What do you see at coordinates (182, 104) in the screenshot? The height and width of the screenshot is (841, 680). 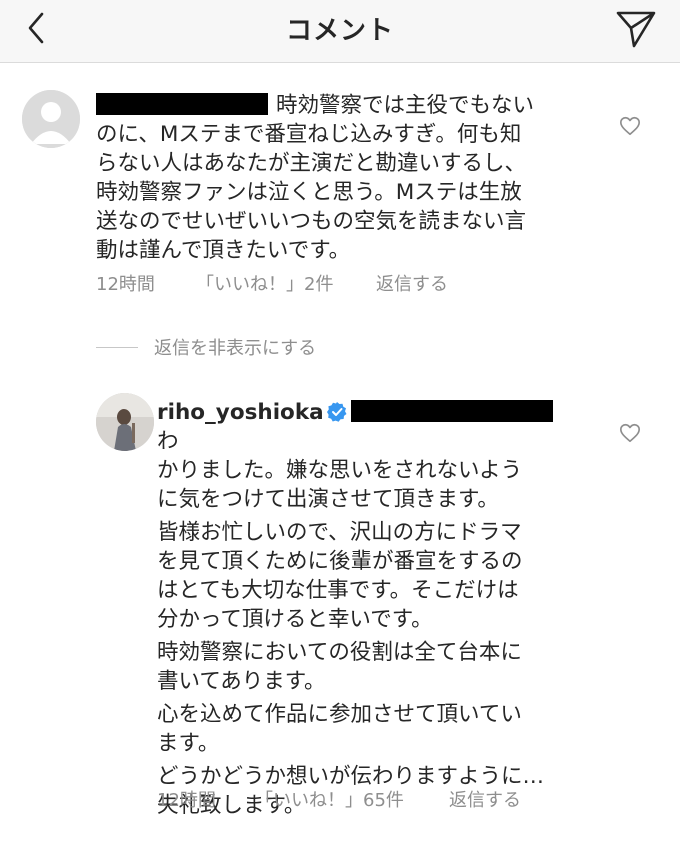 I see `redacted-username` at bounding box center [182, 104].